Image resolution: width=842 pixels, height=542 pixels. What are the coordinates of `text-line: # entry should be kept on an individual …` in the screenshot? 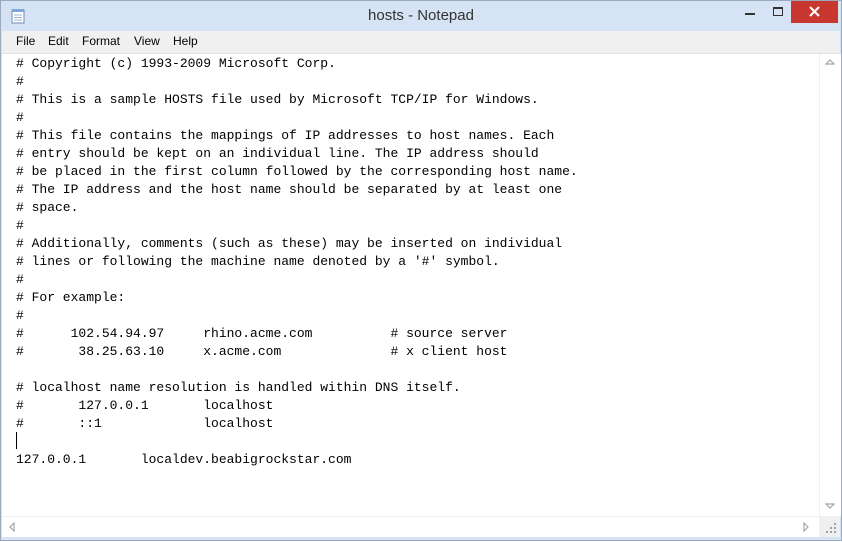 It's located at (277, 153).